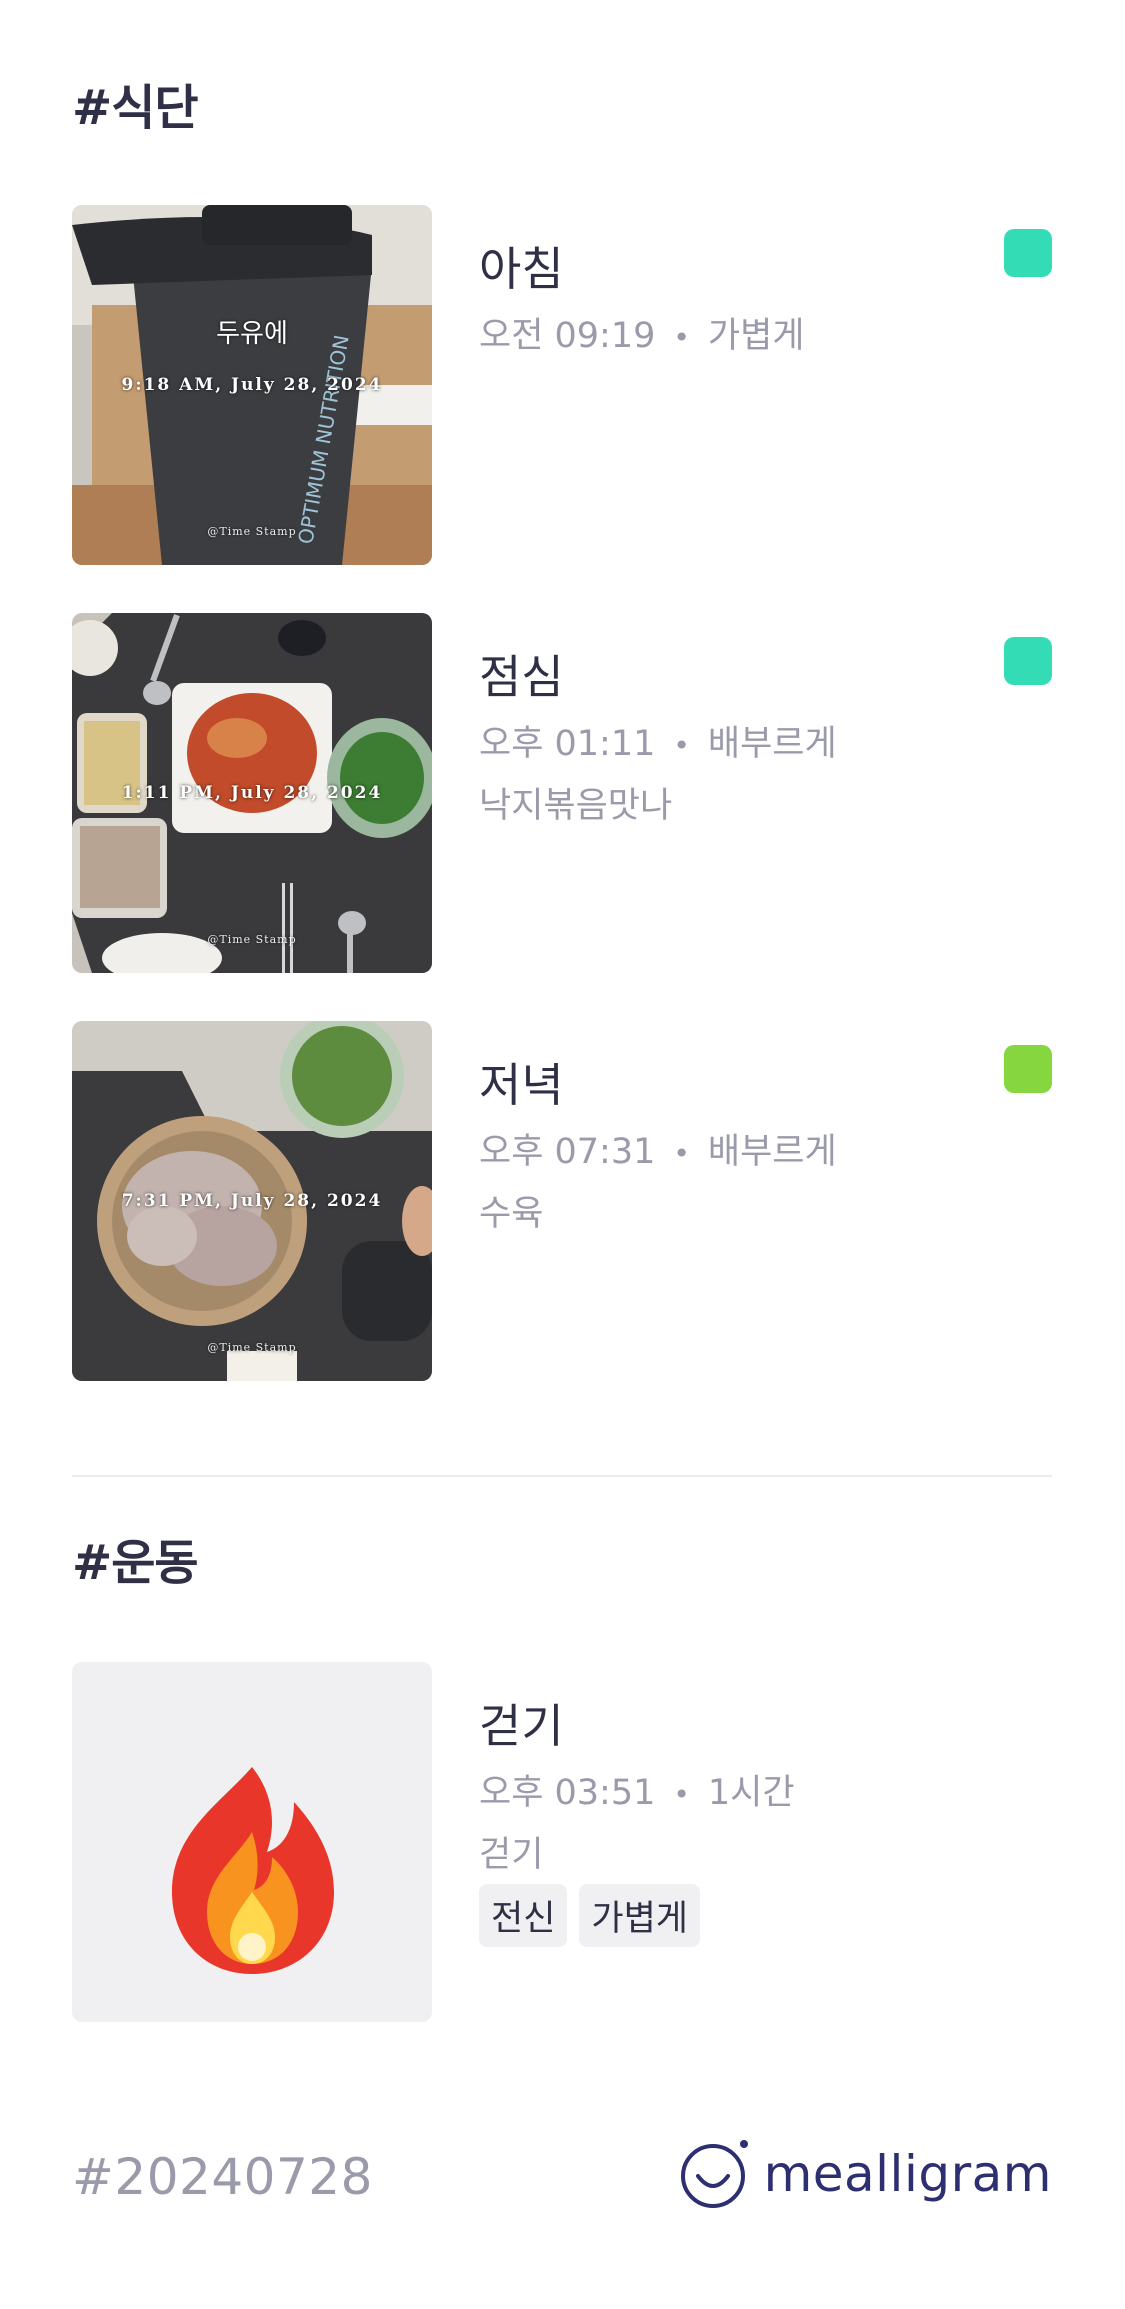 The image size is (1125, 2309). What do you see at coordinates (252, 334) in the screenshot?
I see `photo-note: 두유에` at bounding box center [252, 334].